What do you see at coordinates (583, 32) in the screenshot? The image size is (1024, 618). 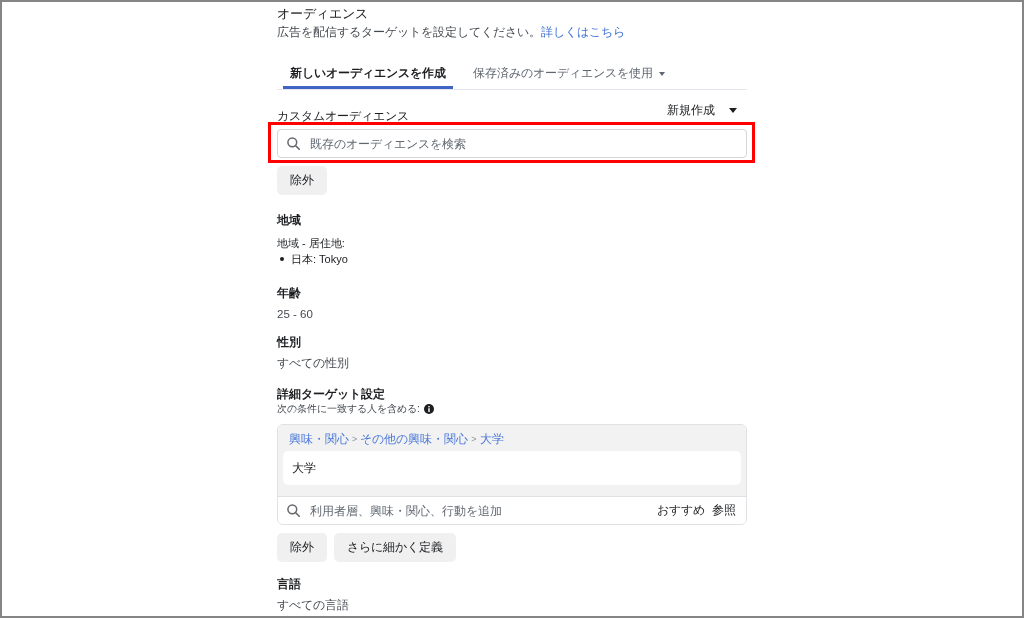 I see `help-link: 詳しくはこちら` at bounding box center [583, 32].